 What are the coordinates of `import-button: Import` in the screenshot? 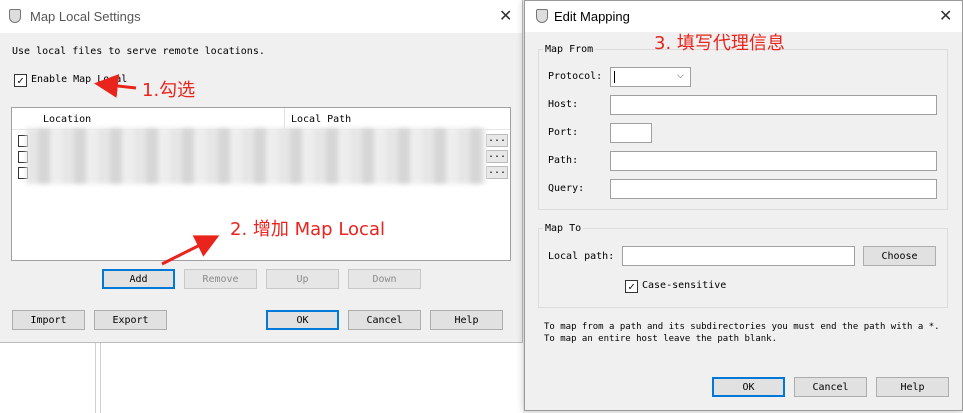 It's located at (48, 320).